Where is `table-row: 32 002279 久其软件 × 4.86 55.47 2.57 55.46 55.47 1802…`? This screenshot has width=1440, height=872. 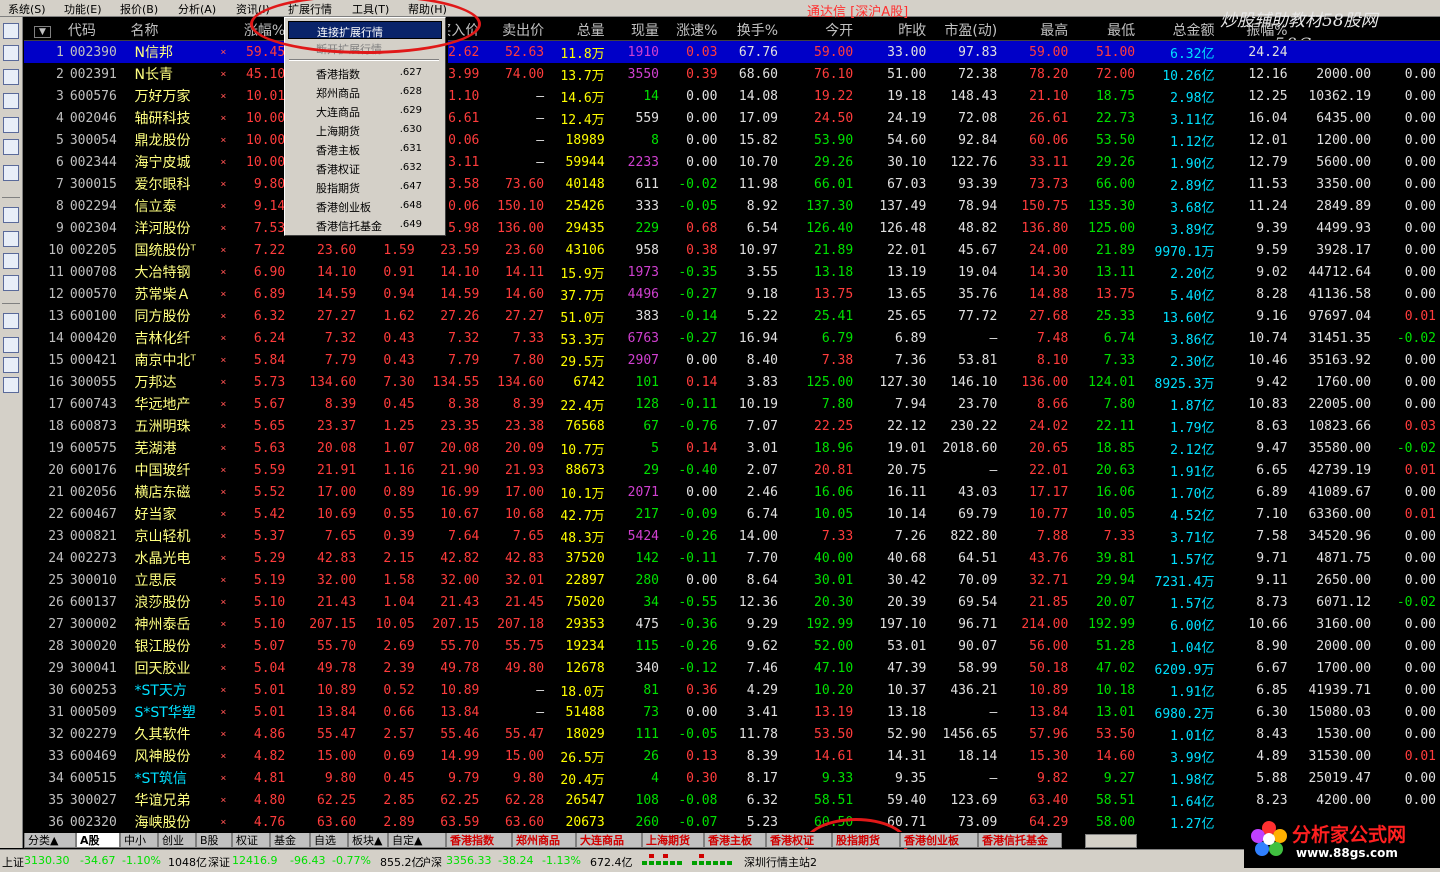
table-row: 32 002279 久其软件 × 4.86 55.47 2.57 55.46 55.47 1802… is located at coordinates (732, 734).